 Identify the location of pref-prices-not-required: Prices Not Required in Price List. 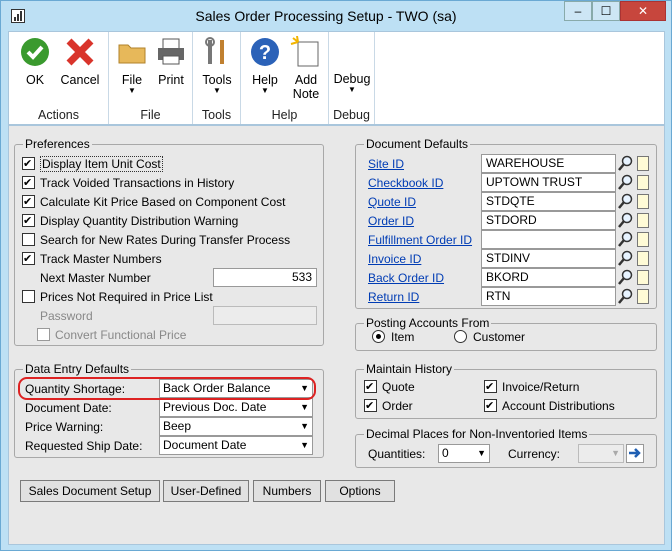
(117, 297).